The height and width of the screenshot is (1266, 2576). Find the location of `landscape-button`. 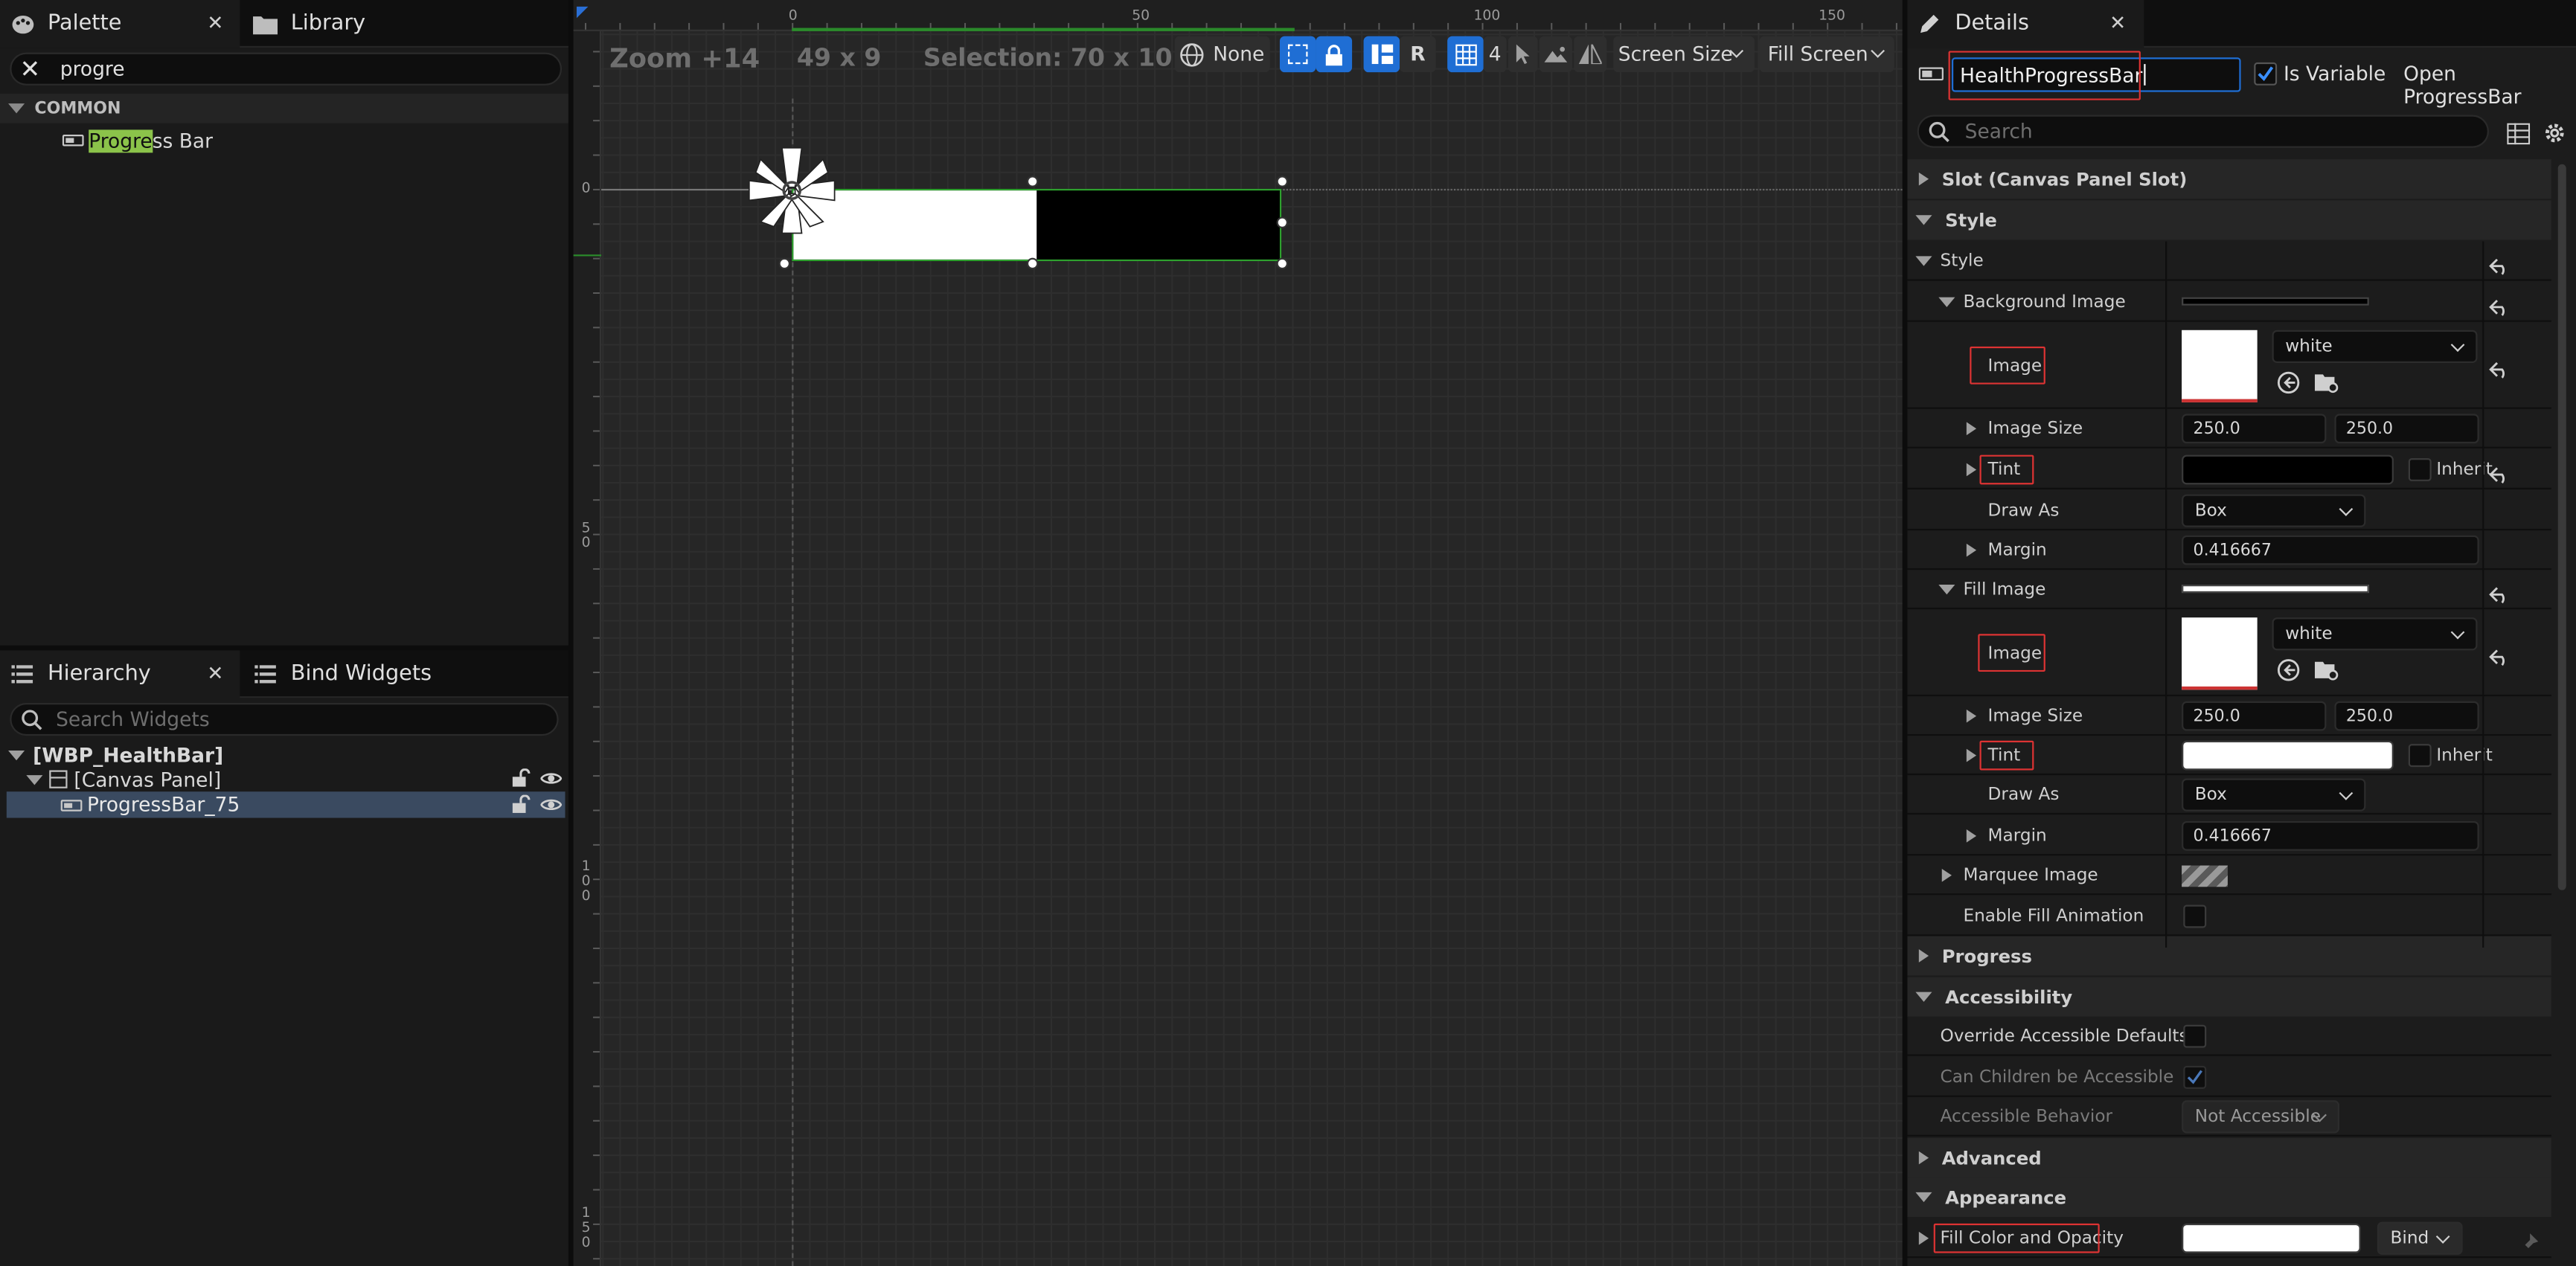

landscape-button is located at coordinates (1555, 54).